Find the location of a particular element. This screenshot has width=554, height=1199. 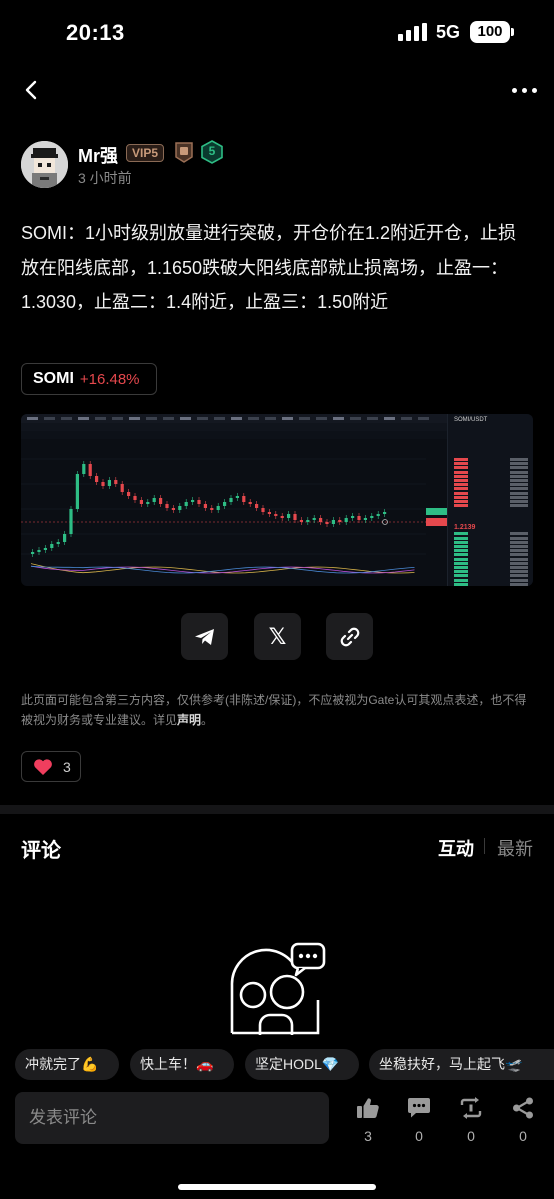

share-count: 0 is located at coordinates (523, 1136).